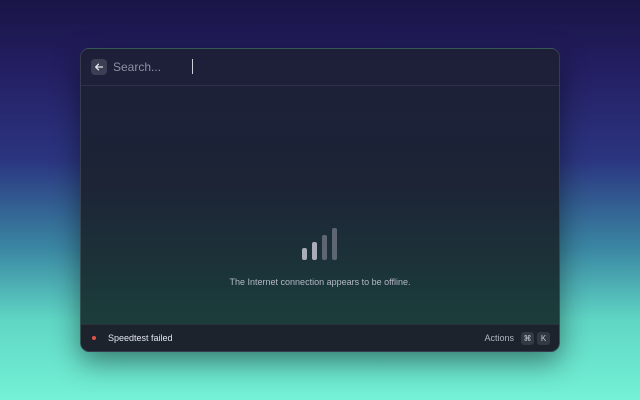  I want to click on command-key-icon: ⌘, so click(527, 338).